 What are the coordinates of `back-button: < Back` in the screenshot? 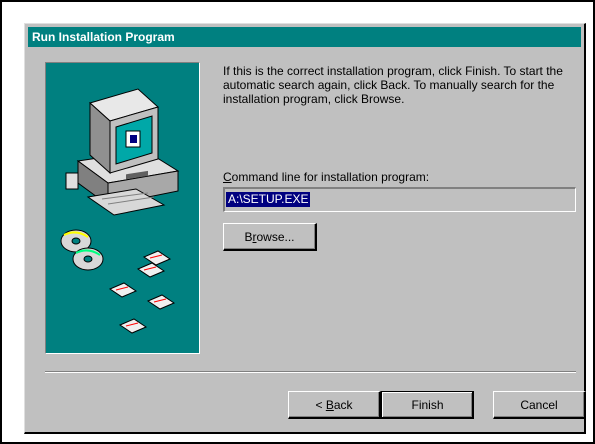 It's located at (334, 405).